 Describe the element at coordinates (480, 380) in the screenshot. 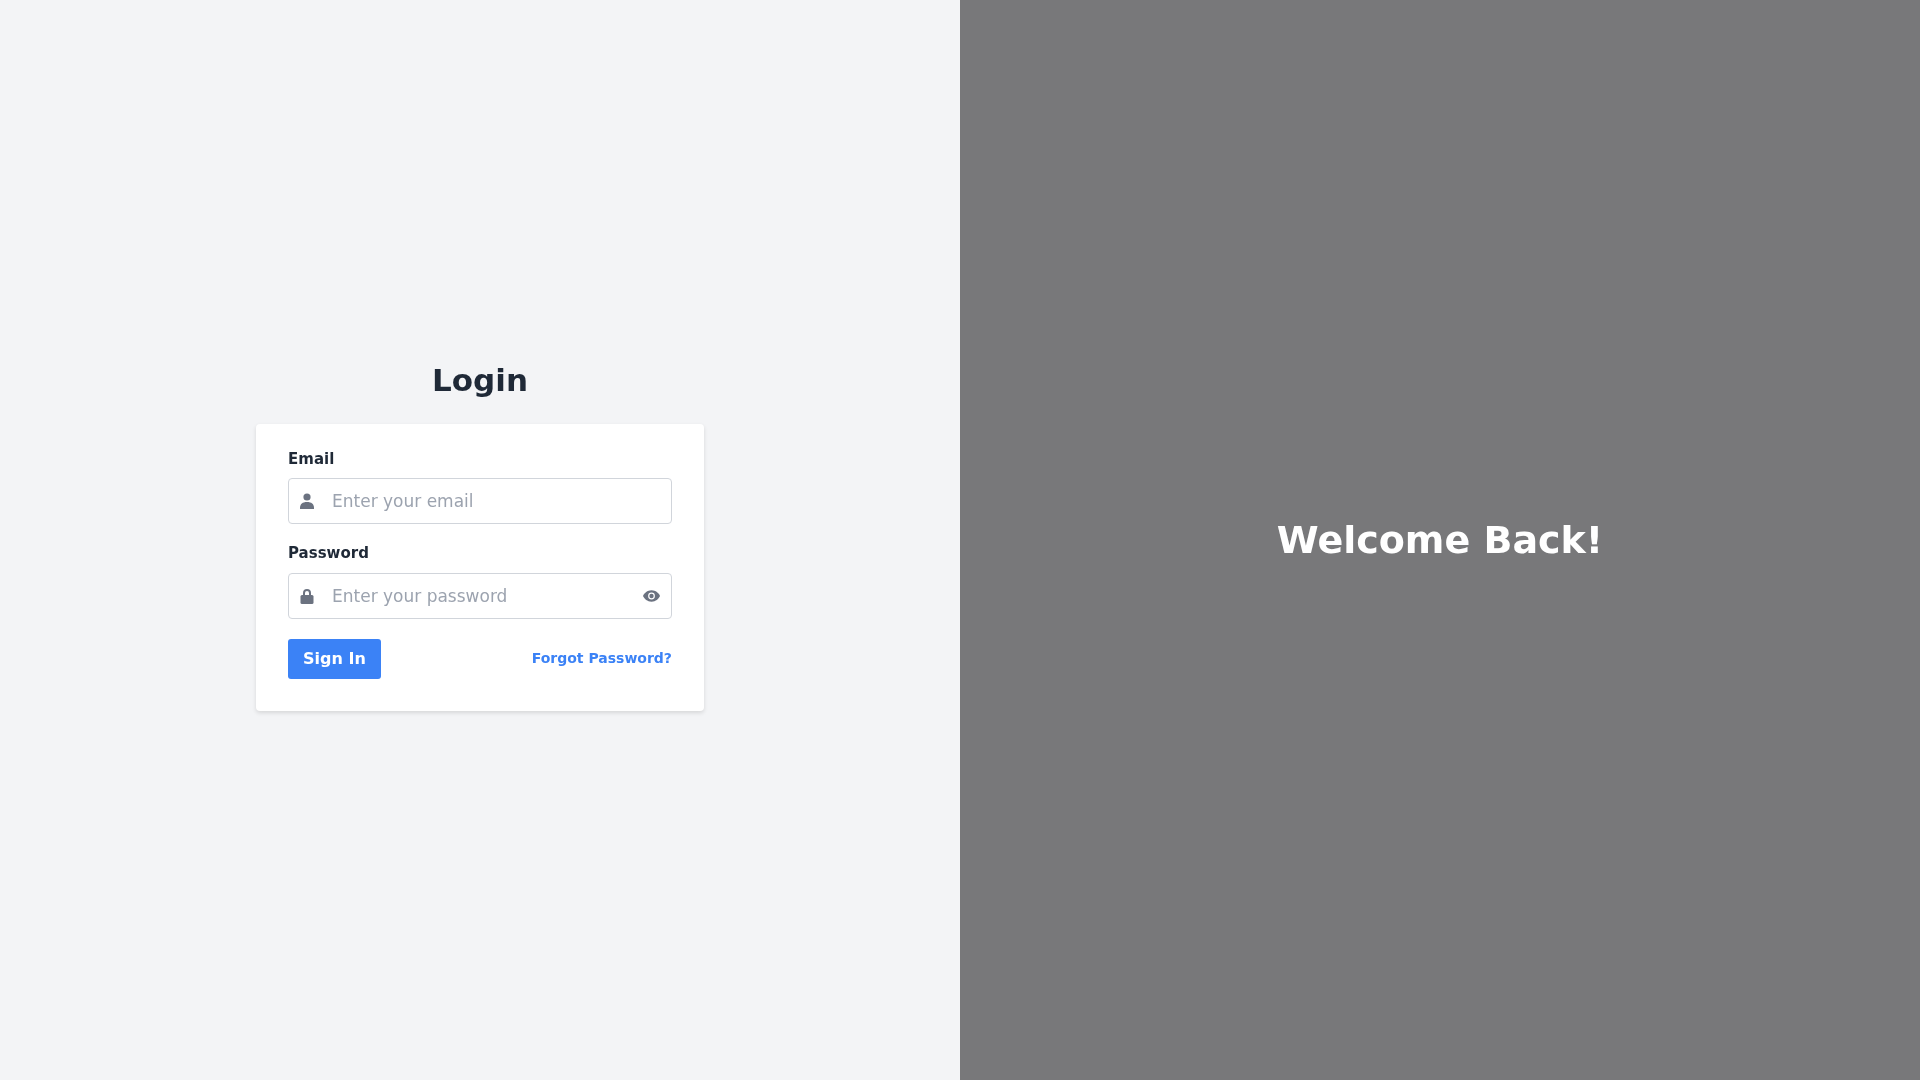

I see `login-title: Login` at that location.